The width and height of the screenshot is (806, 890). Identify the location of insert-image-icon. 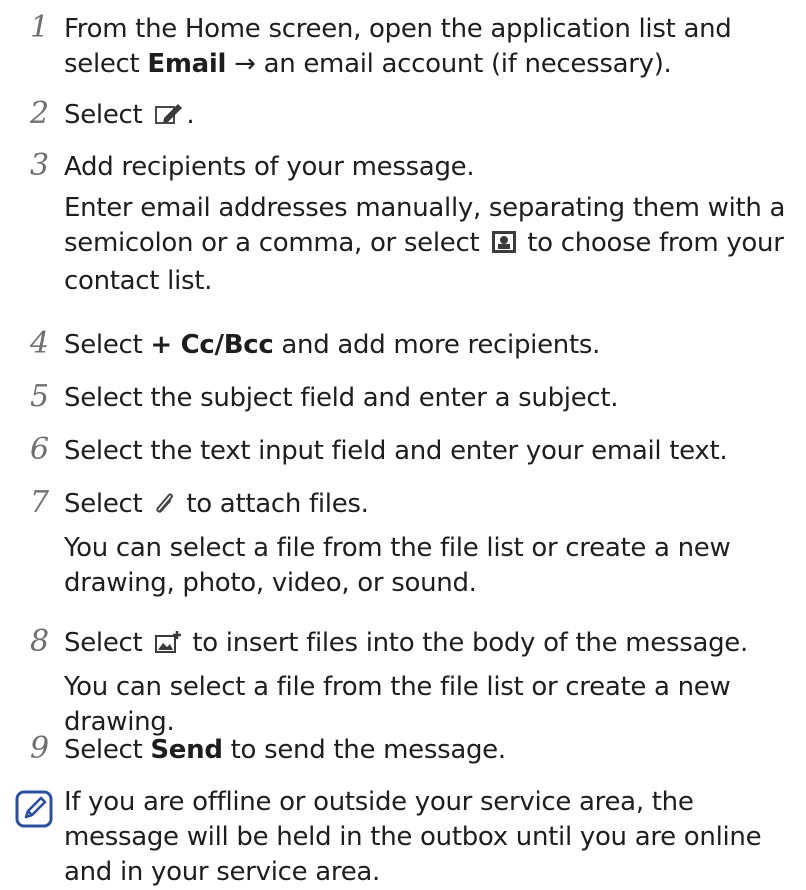
(168, 646).